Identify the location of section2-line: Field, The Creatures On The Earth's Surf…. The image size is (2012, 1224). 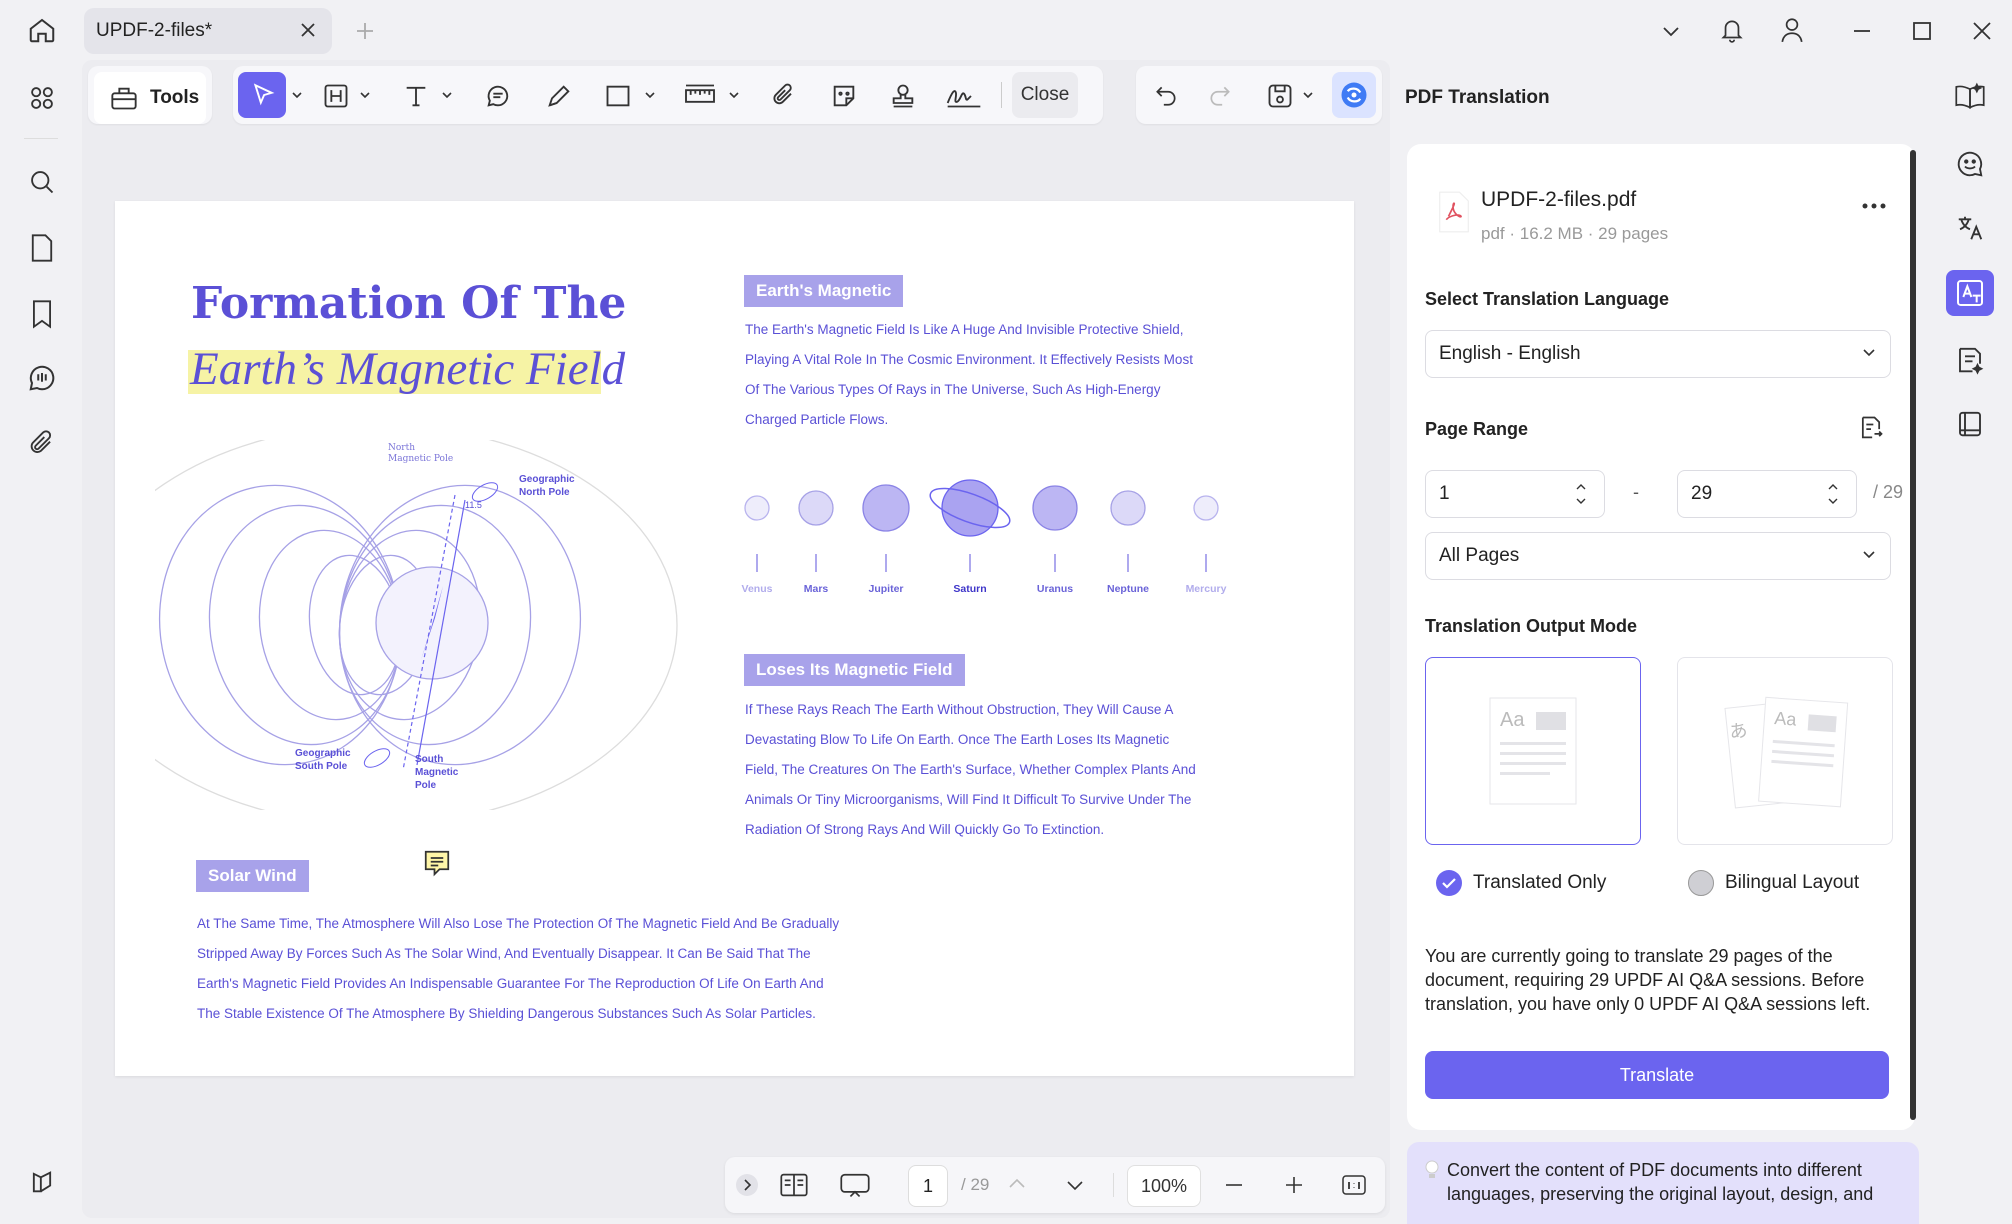
(970, 769).